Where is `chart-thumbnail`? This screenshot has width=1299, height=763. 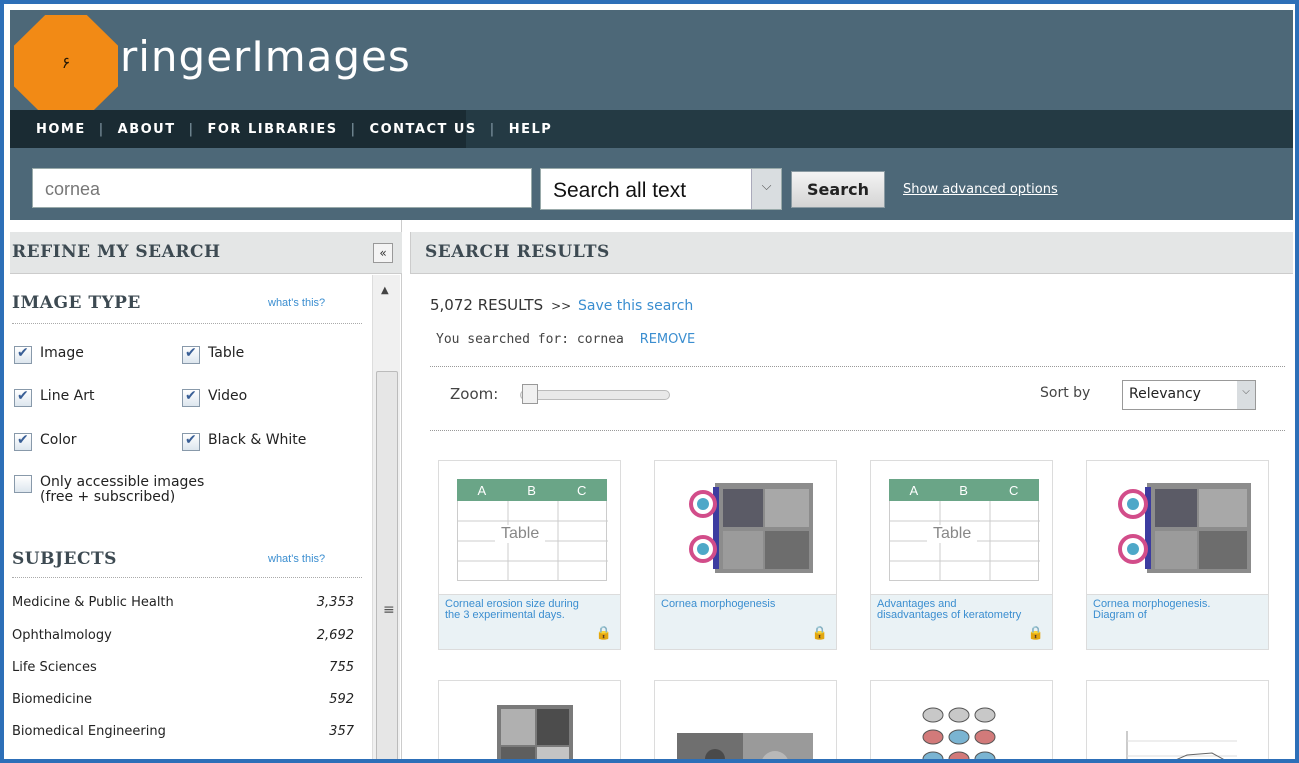
chart-thumbnail is located at coordinates (1177, 721).